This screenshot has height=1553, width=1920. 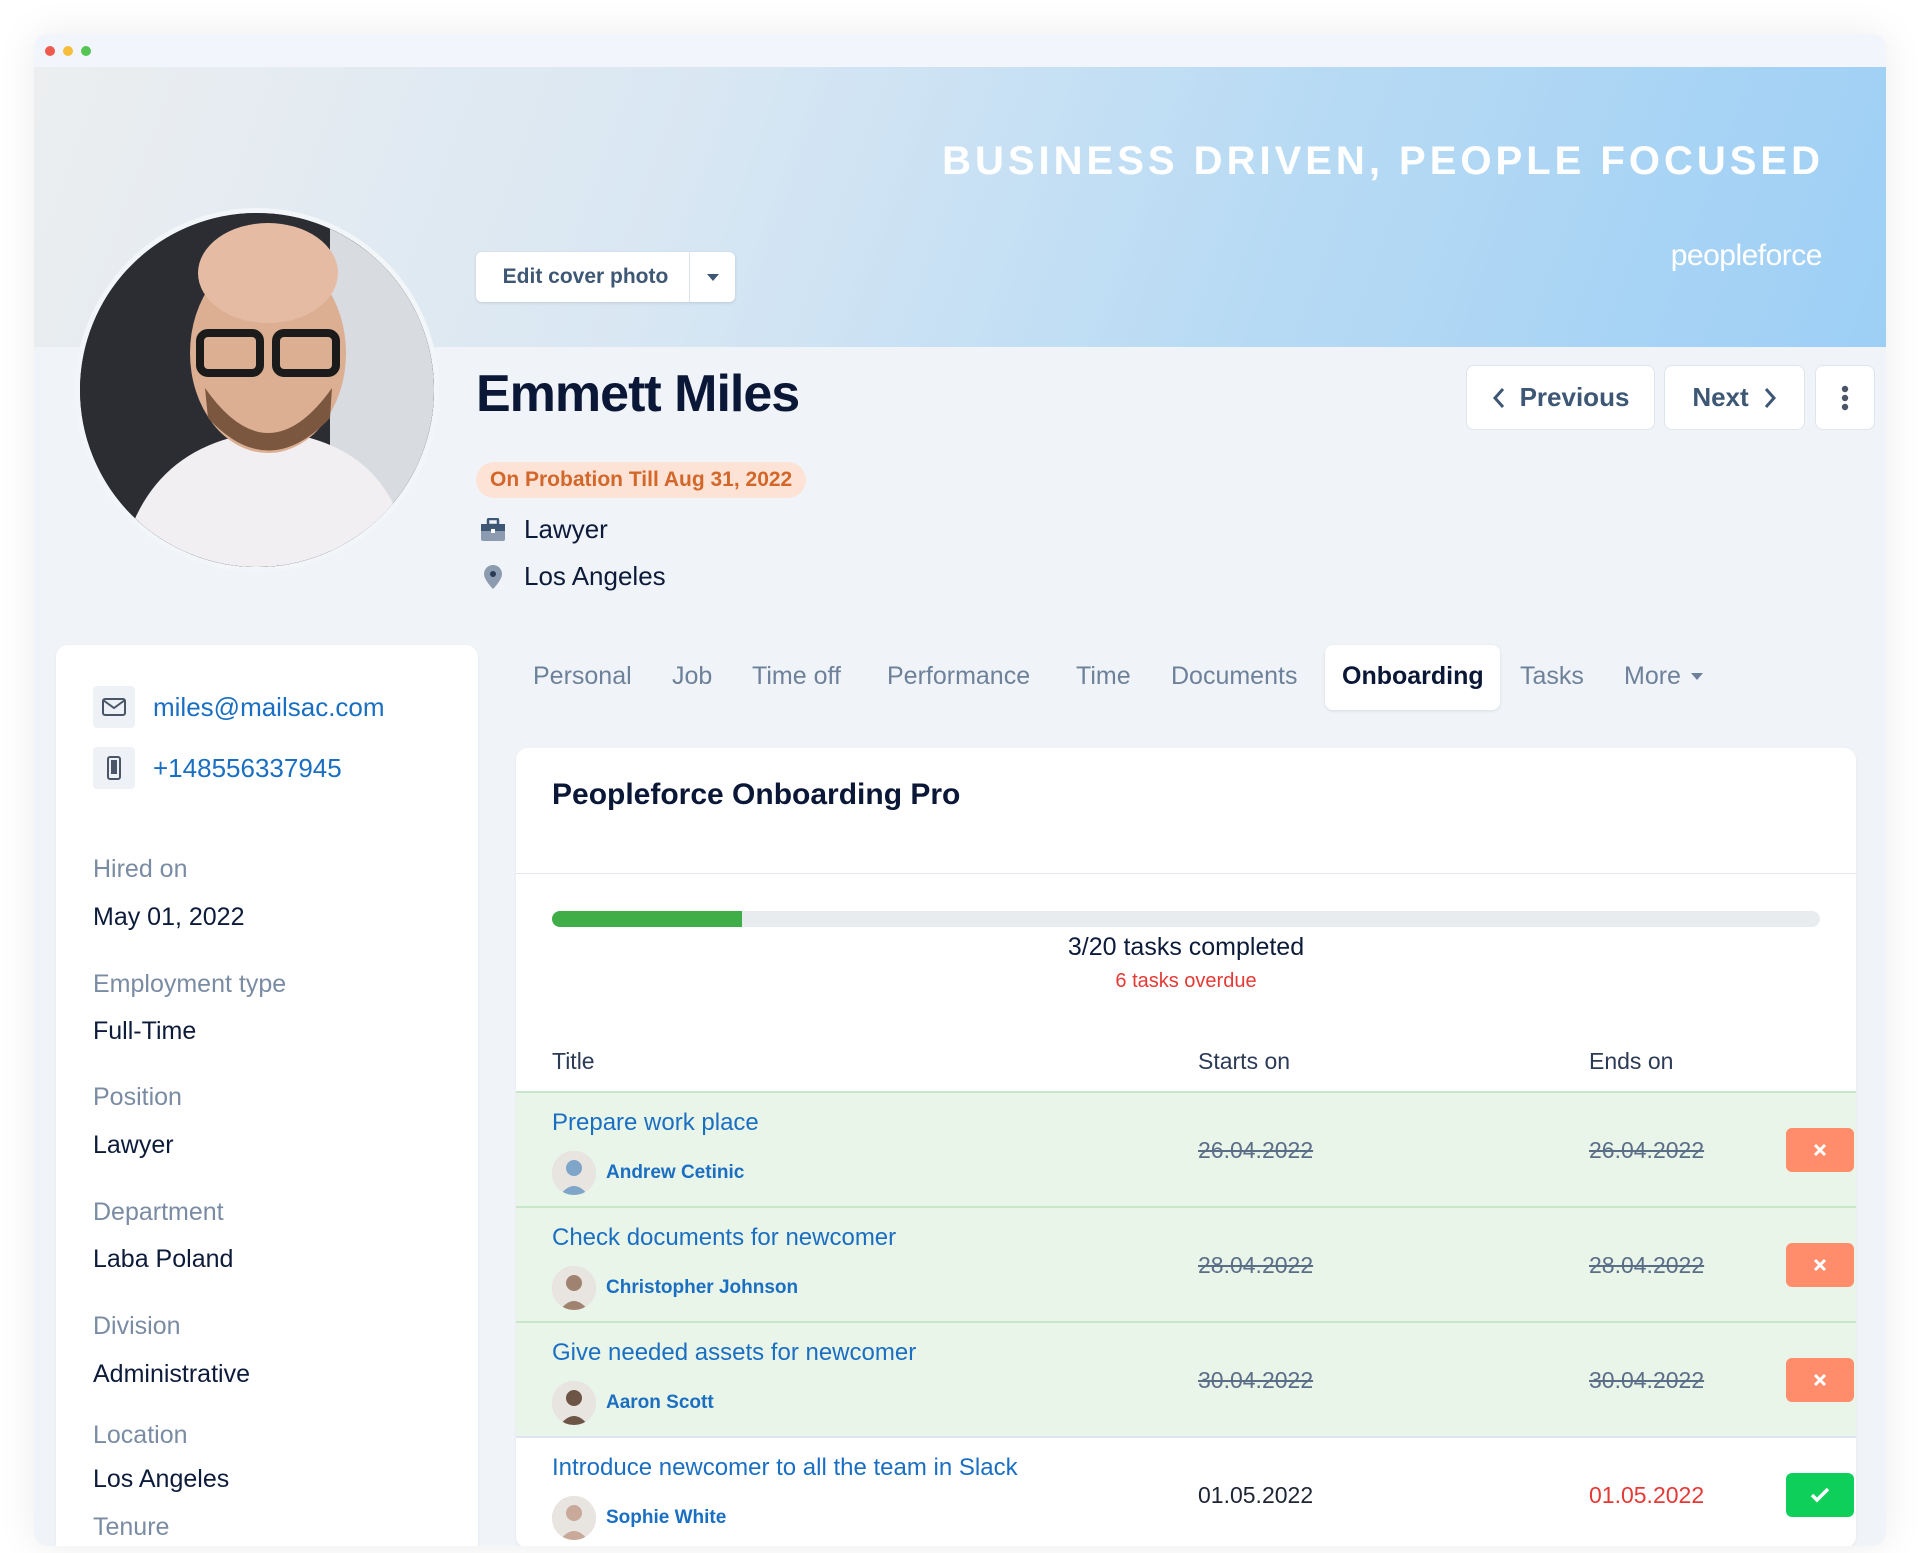 What do you see at coordinates (566, 529) in the screenshot?
I see `job-title: Lawyer` at bounding box center [566, 529].